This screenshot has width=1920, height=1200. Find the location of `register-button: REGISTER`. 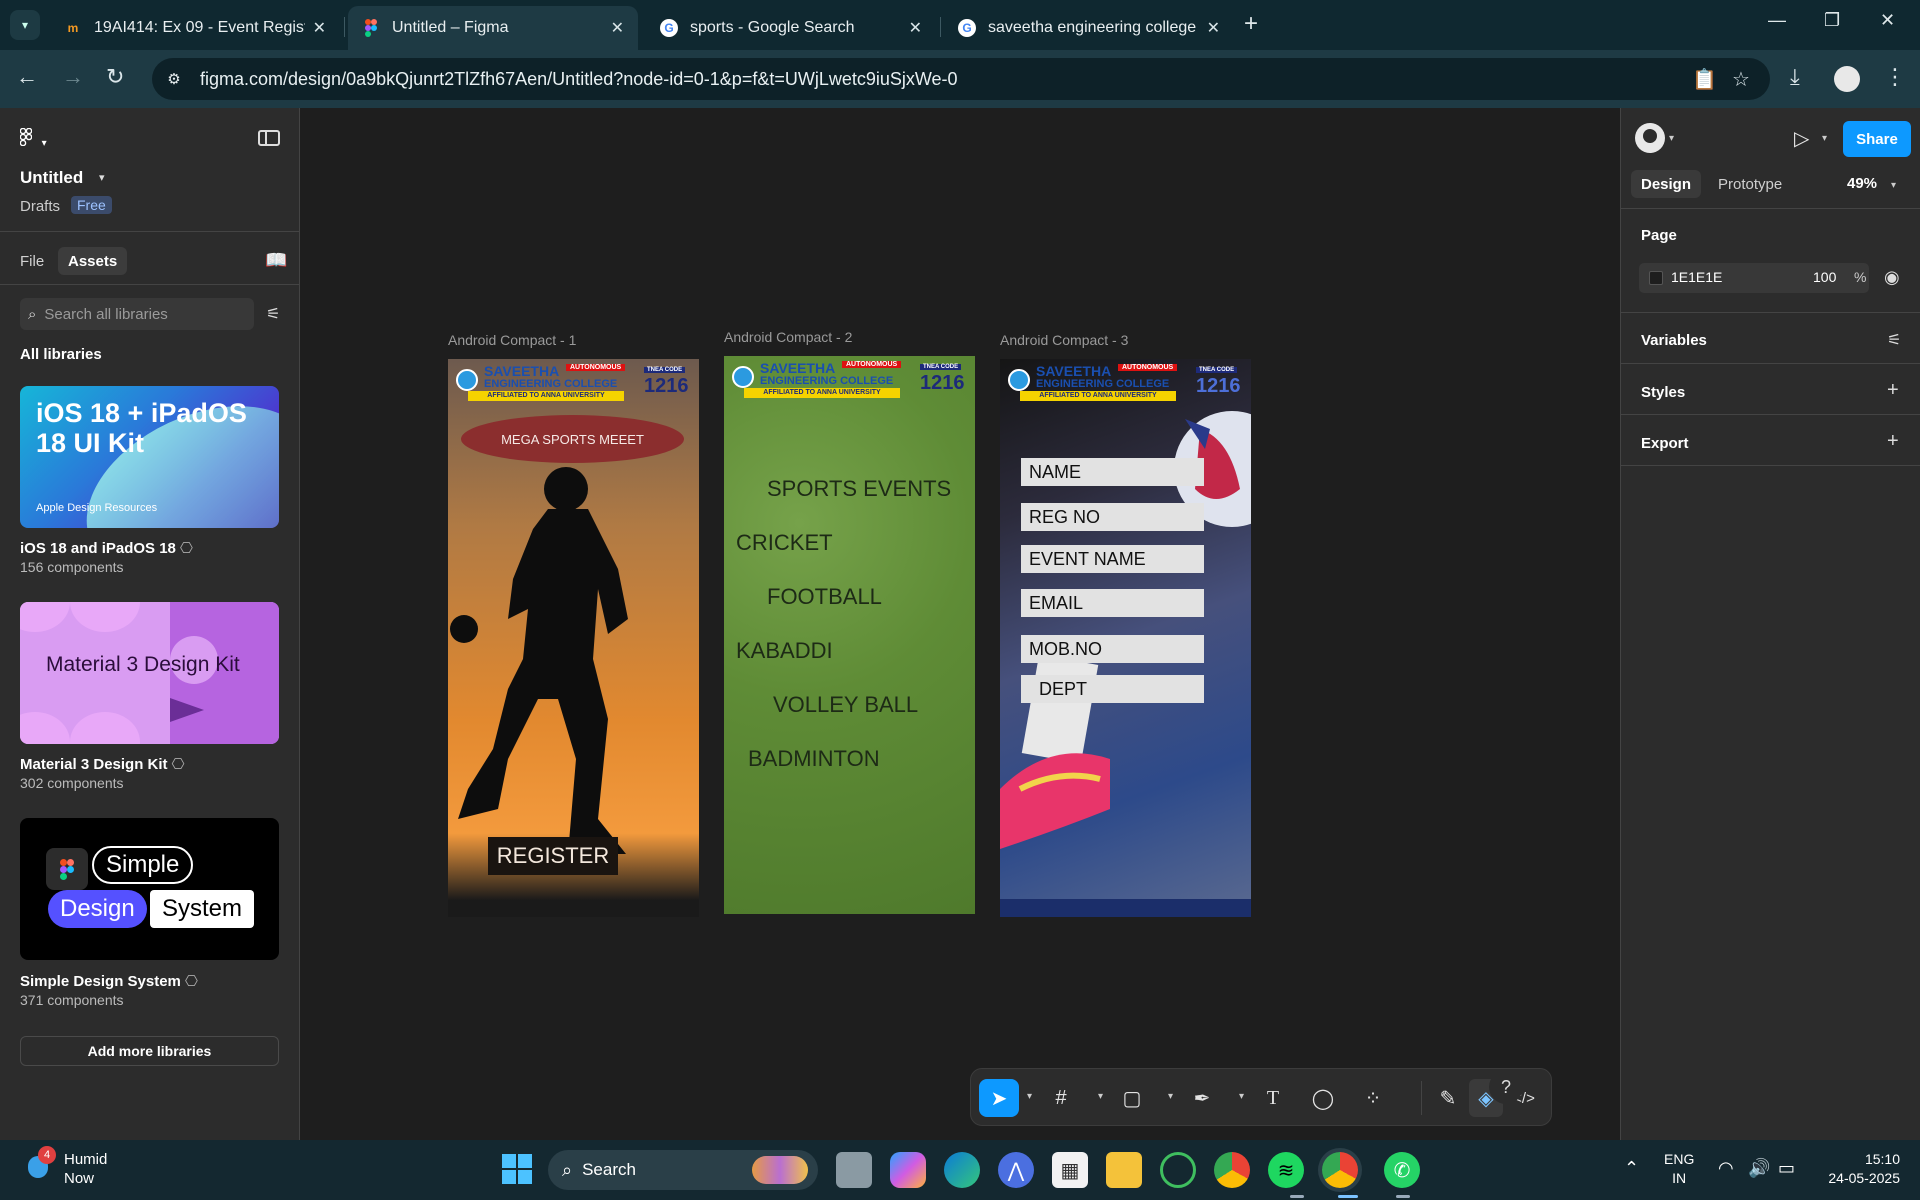

register-button: REGISTER is located at coordinates (553, 856).